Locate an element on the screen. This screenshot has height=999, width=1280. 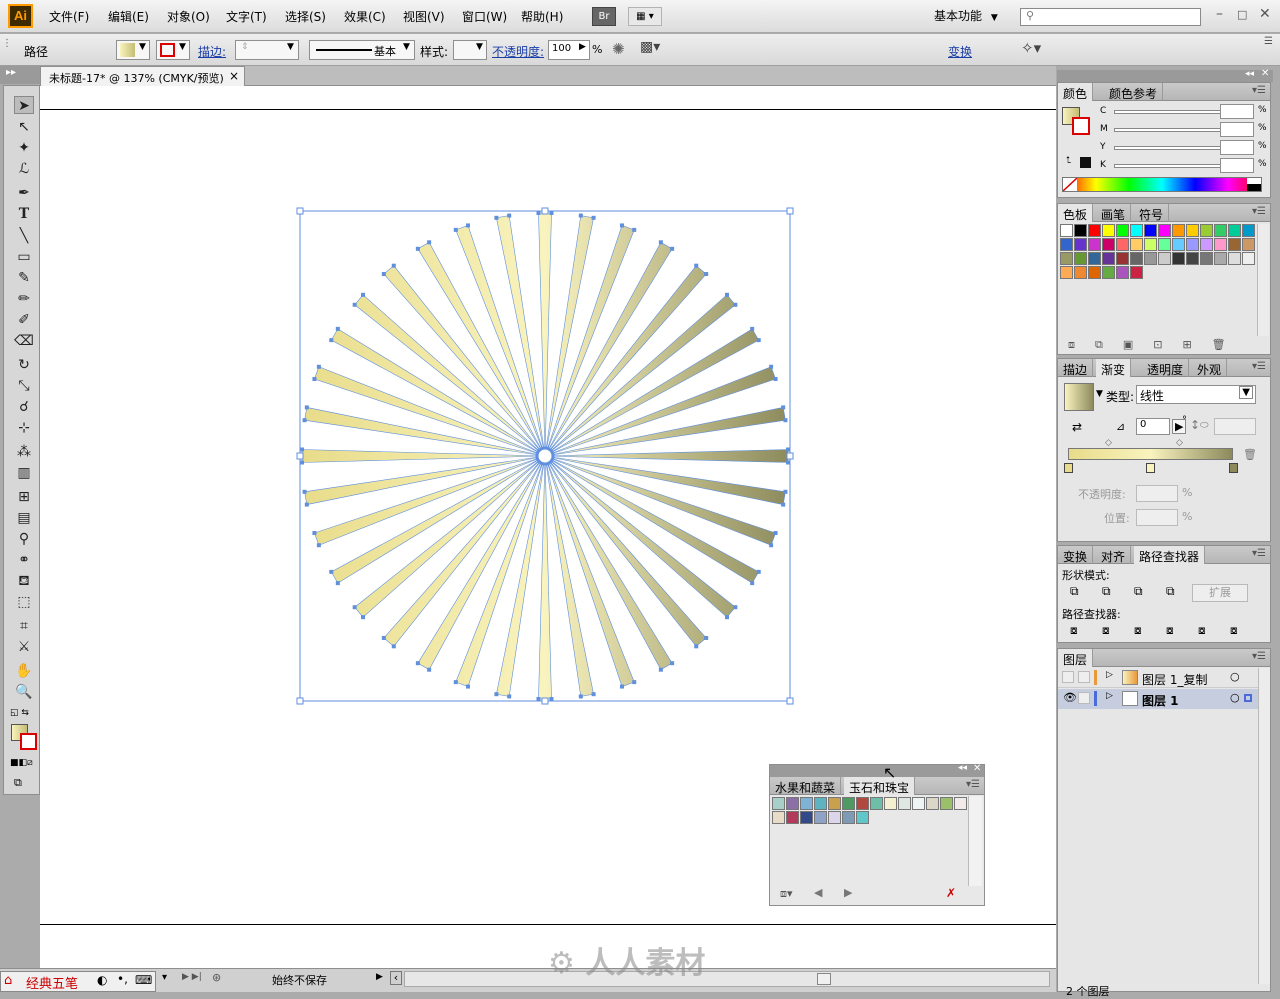
unite-icon: ⧉ is located at coordinates (1074, 591).